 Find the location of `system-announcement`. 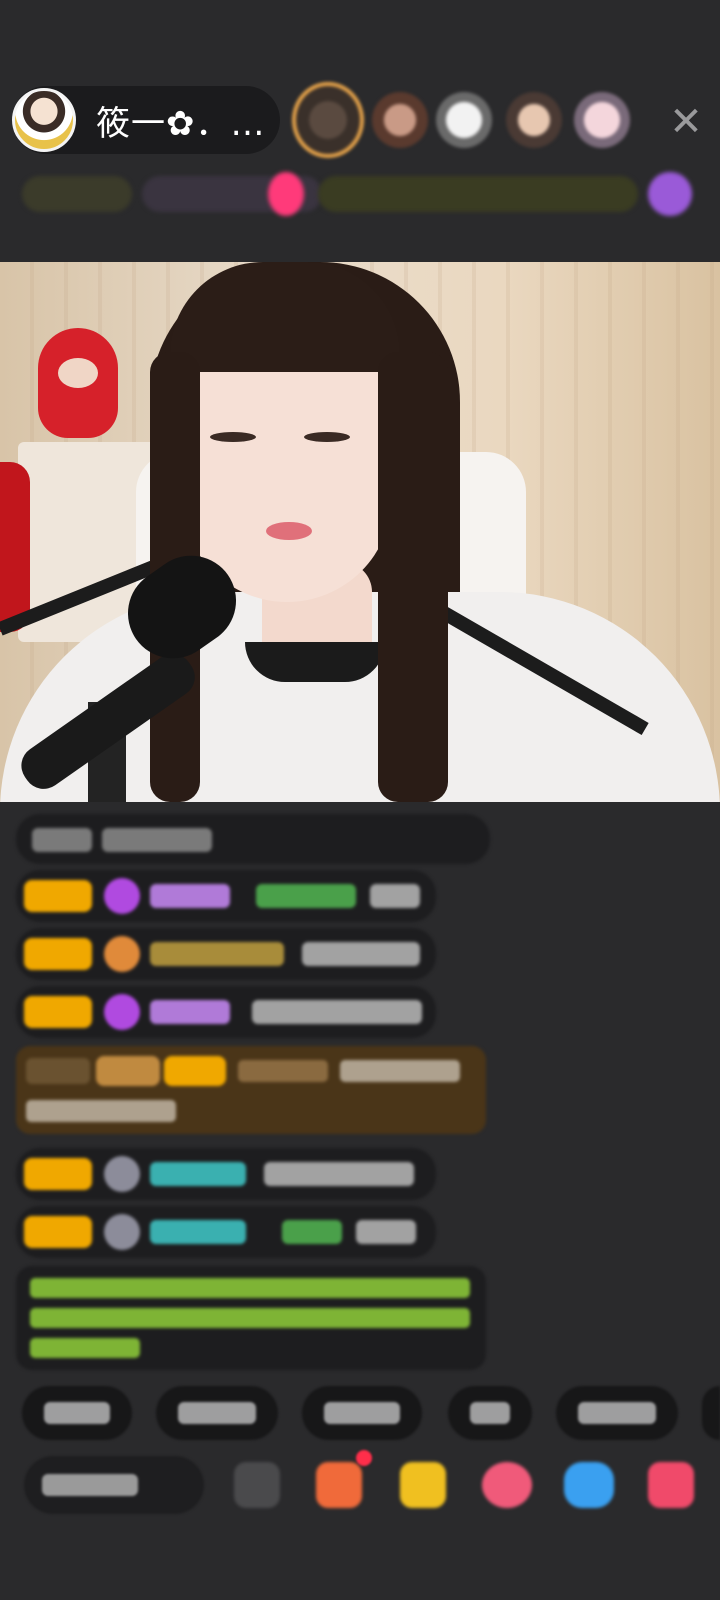

system-announcement is located at coordinates (251, 1318).